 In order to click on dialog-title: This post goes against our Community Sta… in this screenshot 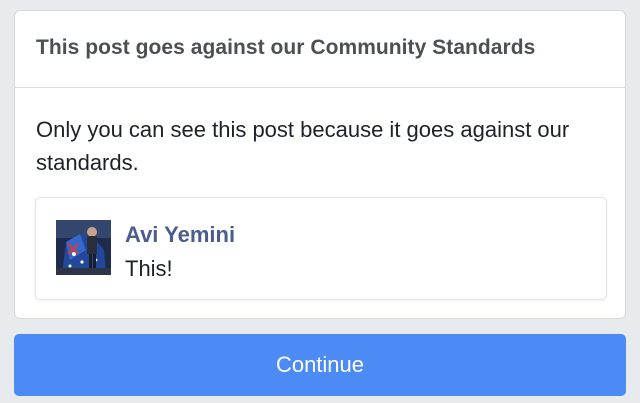, I will do `click(286, 47)`.